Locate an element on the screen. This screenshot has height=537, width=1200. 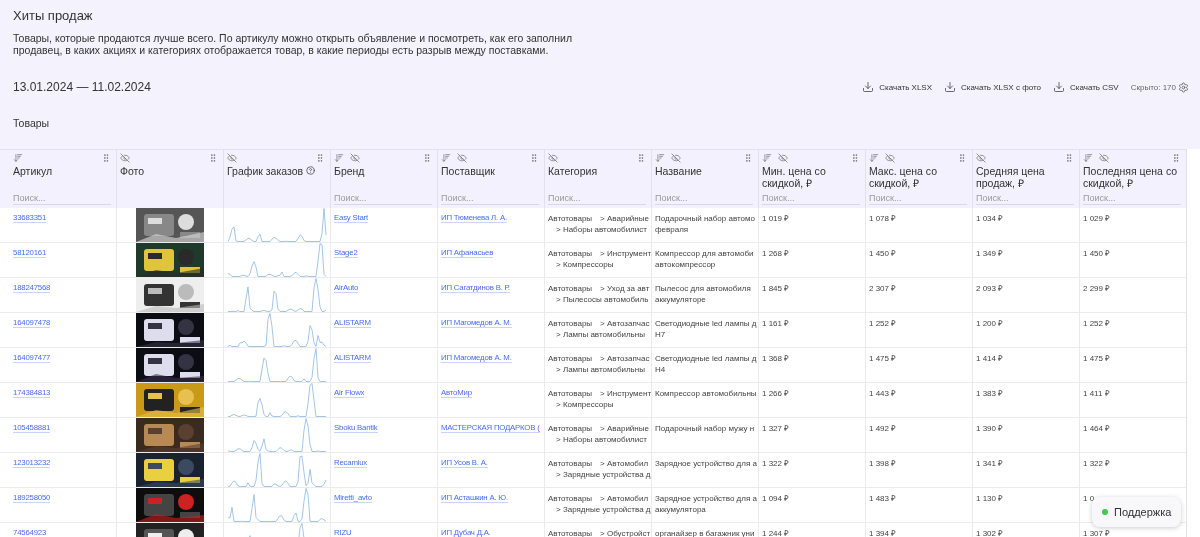
price-text: 2 299 ₽ is located at coordinates (1097, 288).